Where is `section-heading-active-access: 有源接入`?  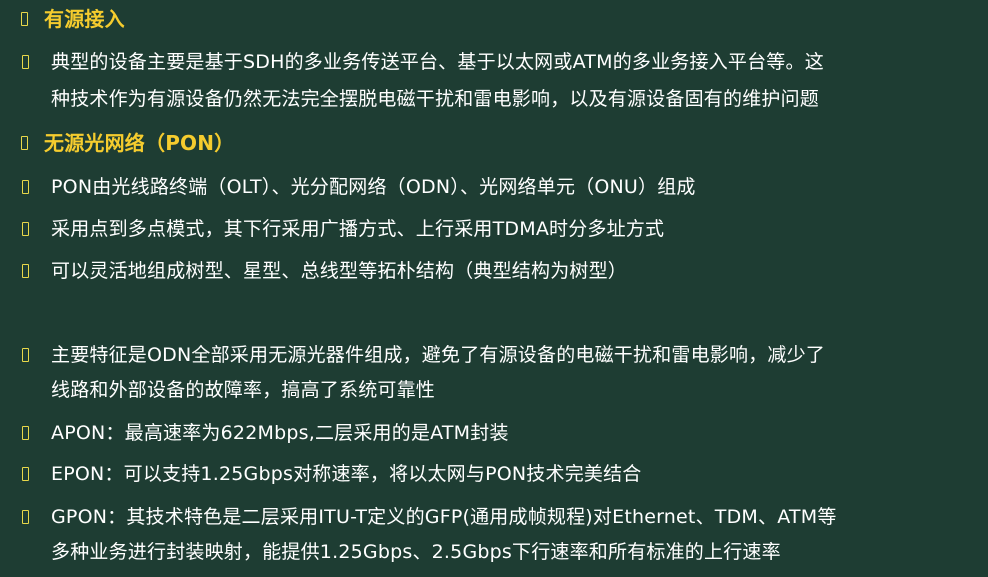
section-heading-active-access: 有源接入 is located at coordinates (494, 19).